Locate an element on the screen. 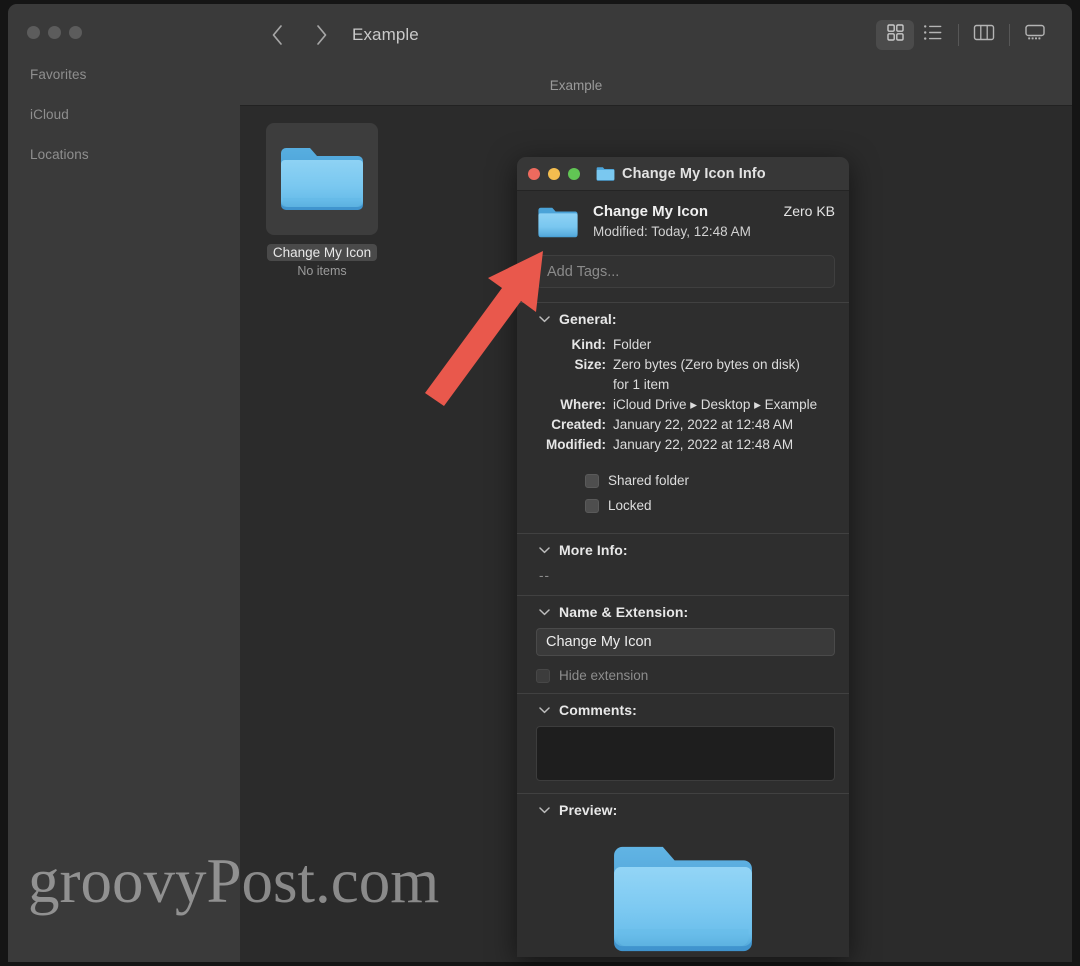 The height and width of the screenshot is (966, 1080). property-row: Size: Zero bytes (Zero bytes on disk) is located at coordinates (683, 364).